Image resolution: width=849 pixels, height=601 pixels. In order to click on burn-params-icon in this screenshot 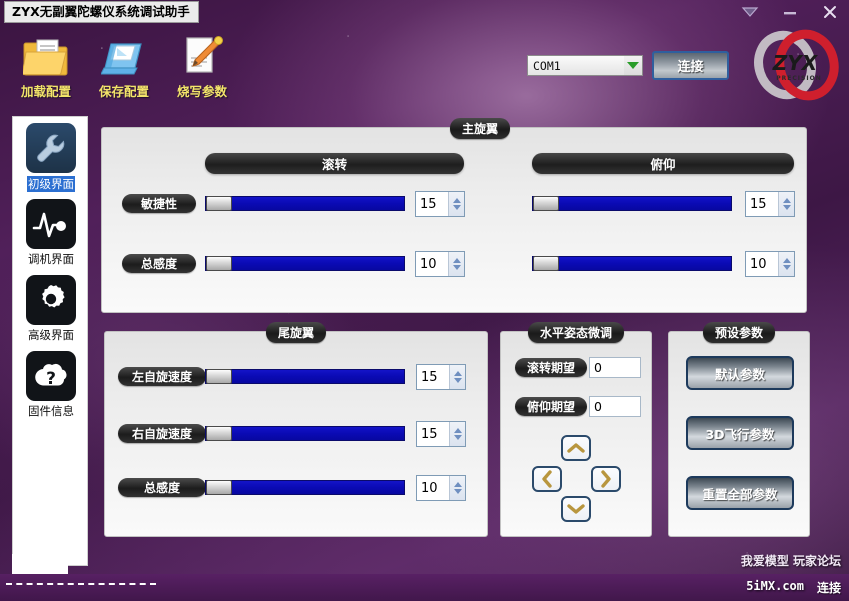, I will do `click(202, 55)`.